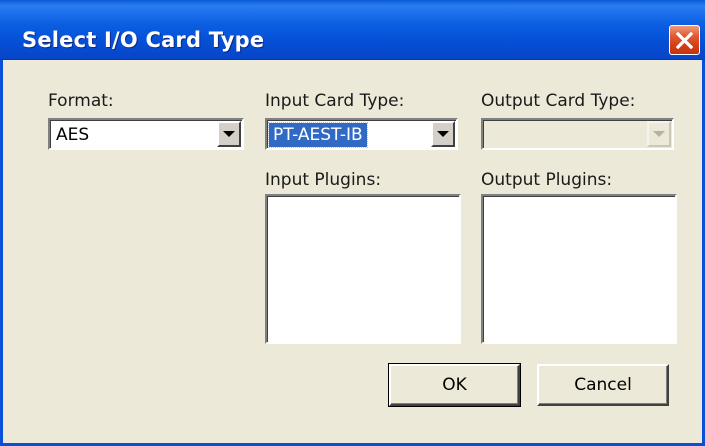 The height and width of the screenshot is (446, 705). I want to click on format-label: Format:, so click(81, 101).